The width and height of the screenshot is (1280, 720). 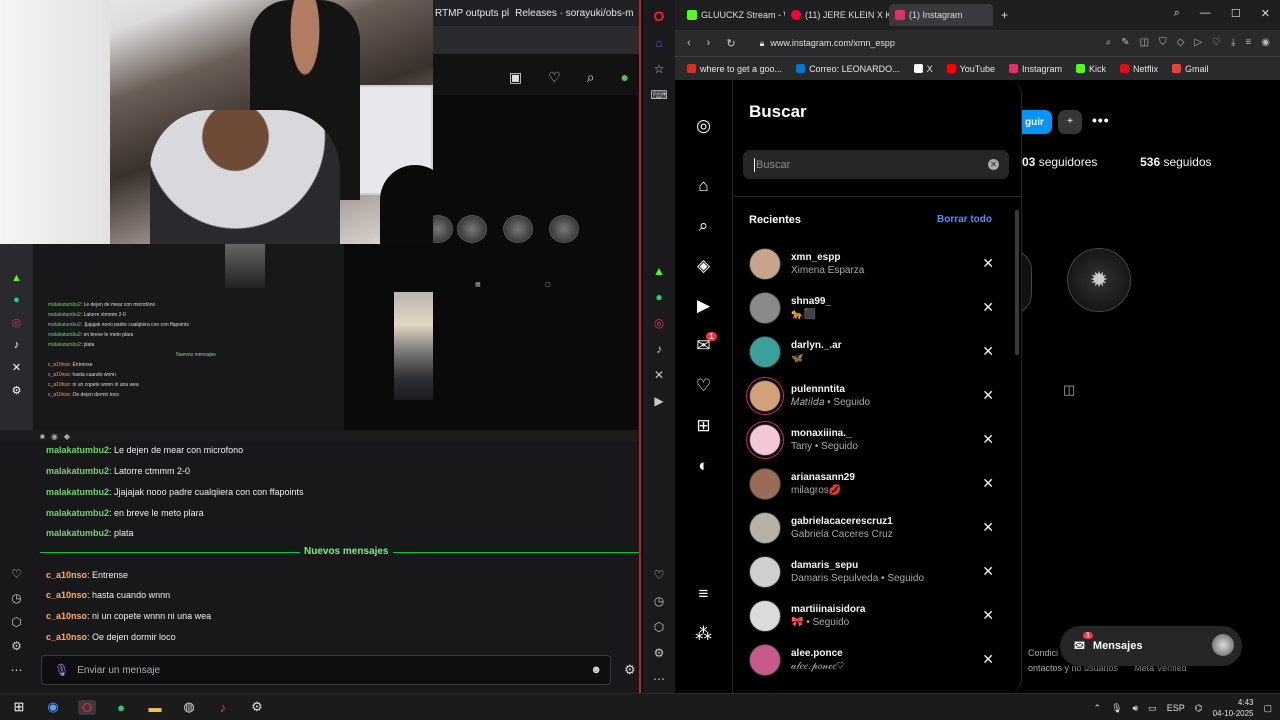 What do you see at coordinates (832, 43) in the screenshot?
I see `url-field: www.instagram.com/xmn_espp` at bounding box center [832, 43].